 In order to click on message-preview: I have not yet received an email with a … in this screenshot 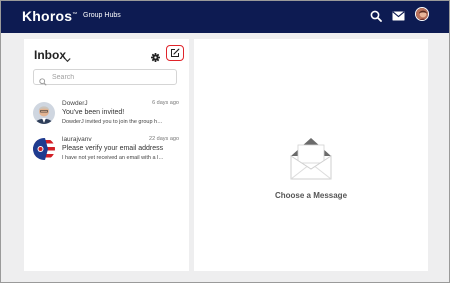, I will do `click(113, 158)`.